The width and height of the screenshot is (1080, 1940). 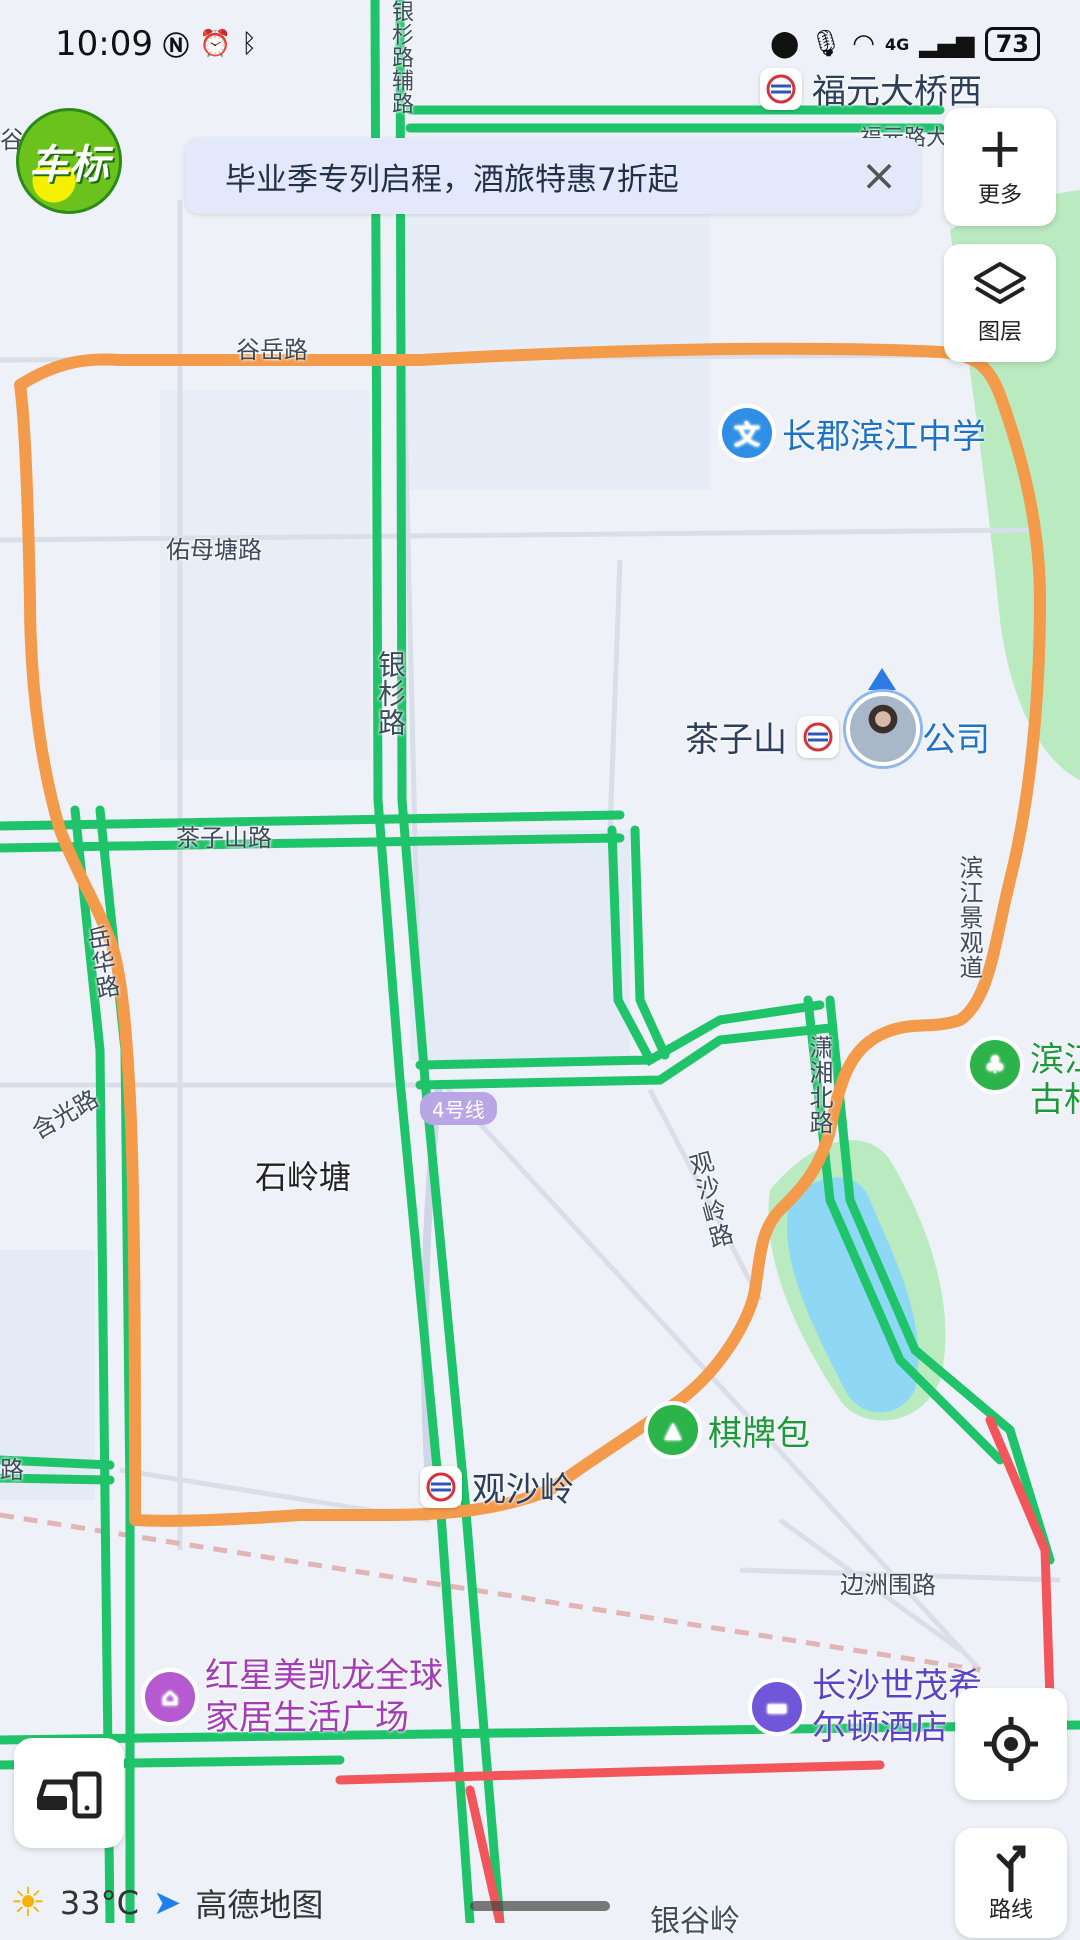 What do you see at coordinates (826, 44) in the screenshot?
I see `mic-icon: 🎙` at bounding box center [826, 44].